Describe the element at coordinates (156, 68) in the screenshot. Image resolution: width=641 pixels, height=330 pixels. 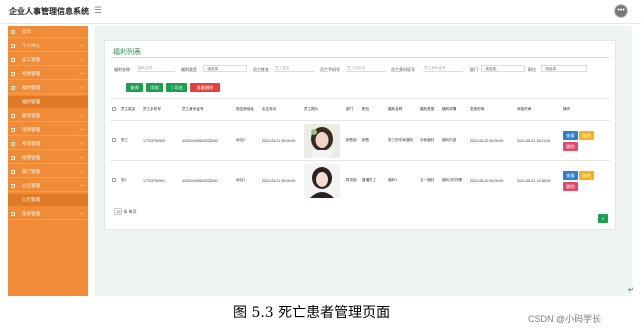
I see `welfare-name-input: 福利名称` at that location.